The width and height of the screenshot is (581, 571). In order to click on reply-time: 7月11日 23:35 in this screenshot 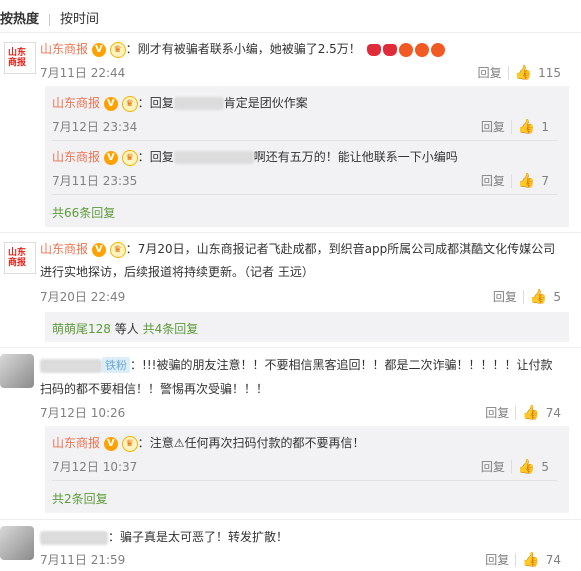, I will do `click(95, 181)`.